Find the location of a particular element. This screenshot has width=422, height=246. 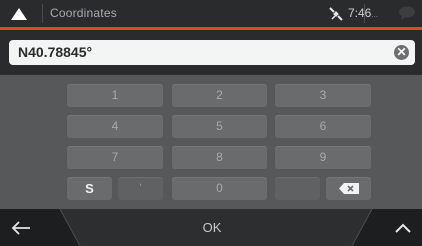

key-label: 0 is located at coordinates (219, 188).